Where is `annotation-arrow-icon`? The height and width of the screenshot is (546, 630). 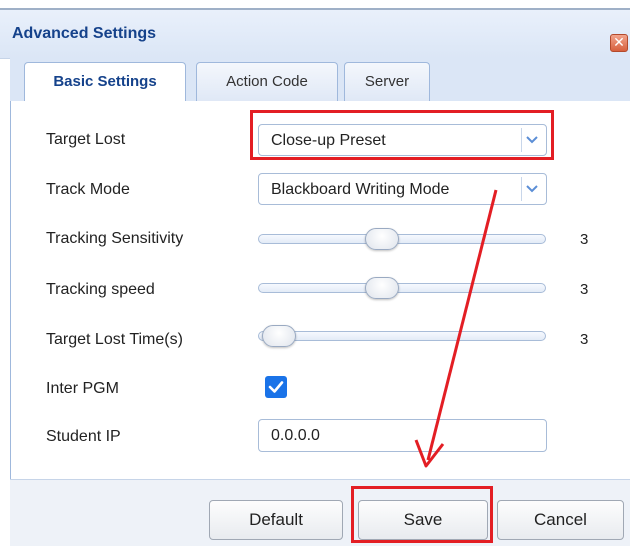
annotation-arrow-icon is located at coordinates (456, 328).